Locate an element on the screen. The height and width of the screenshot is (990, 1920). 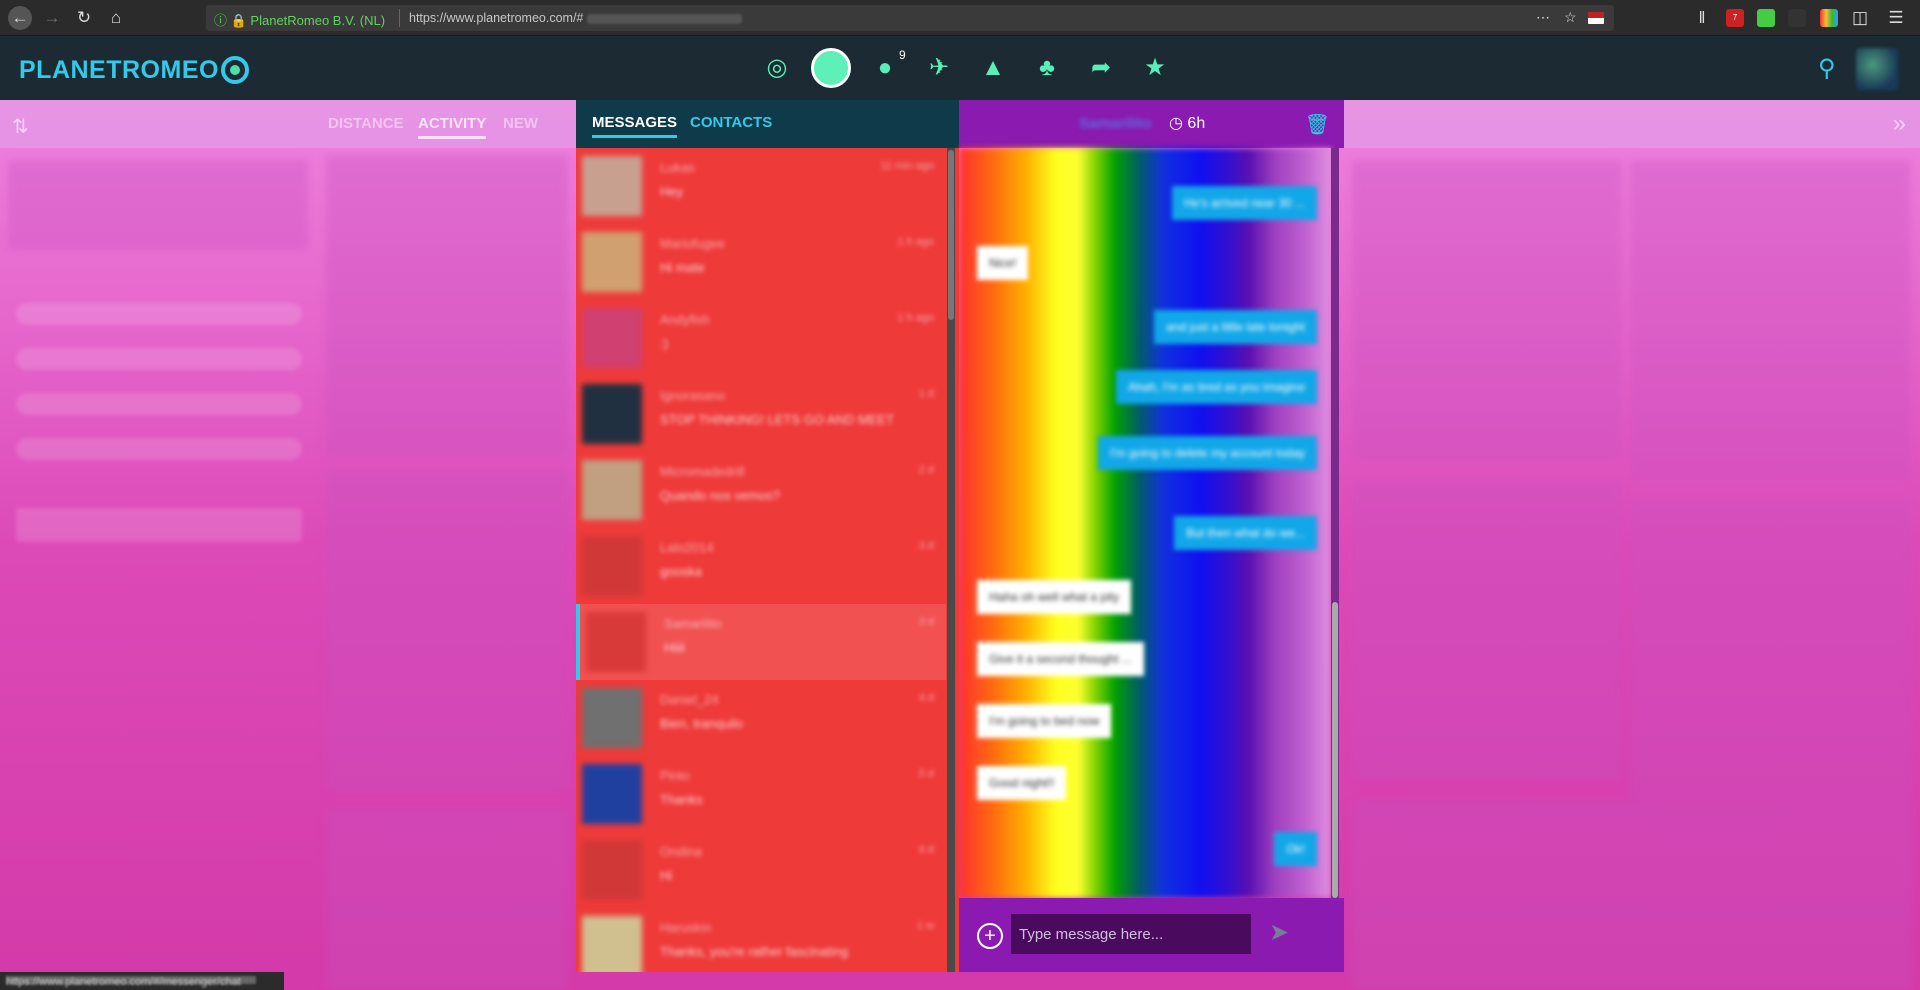
conversation-item: Lukas Hey 11 min ago is located at coordinates (761, 186).